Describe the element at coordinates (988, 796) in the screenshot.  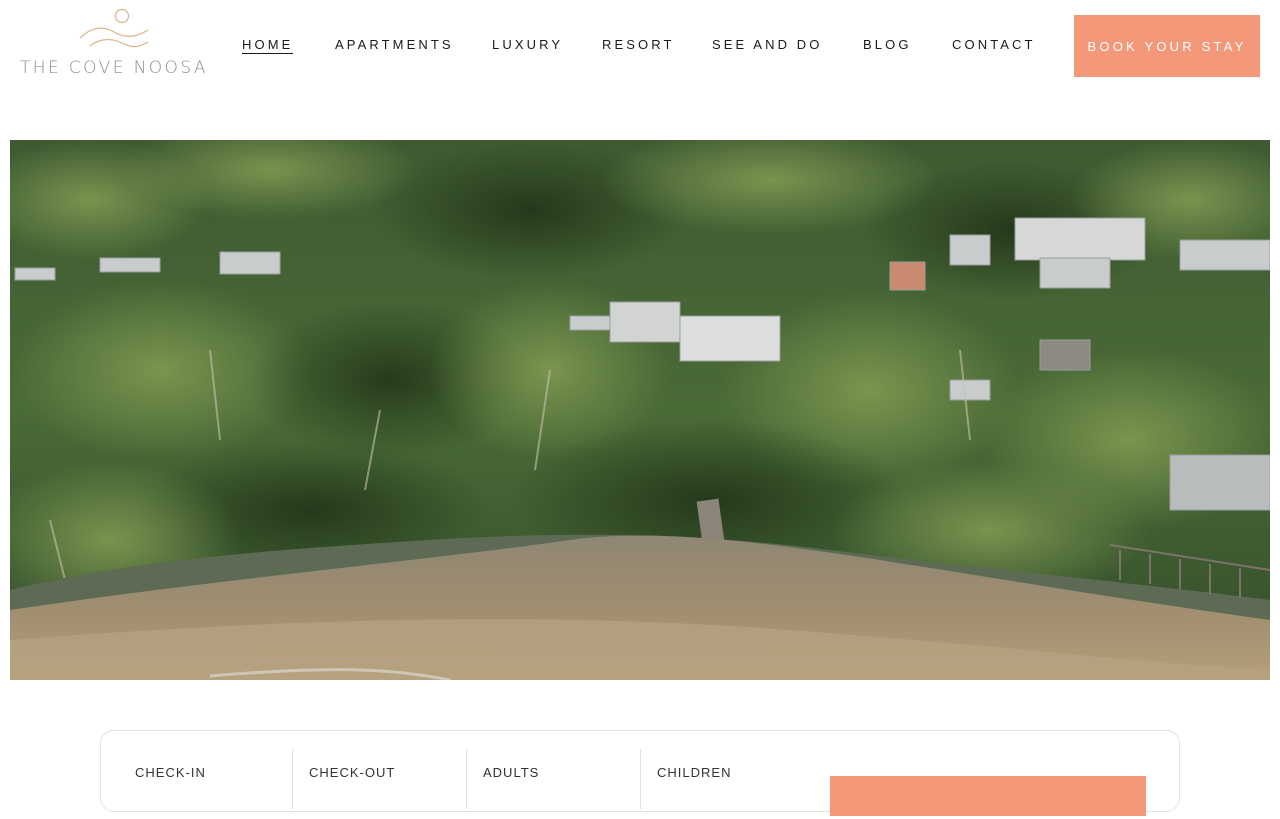
I see `check-availability-button` at that location.